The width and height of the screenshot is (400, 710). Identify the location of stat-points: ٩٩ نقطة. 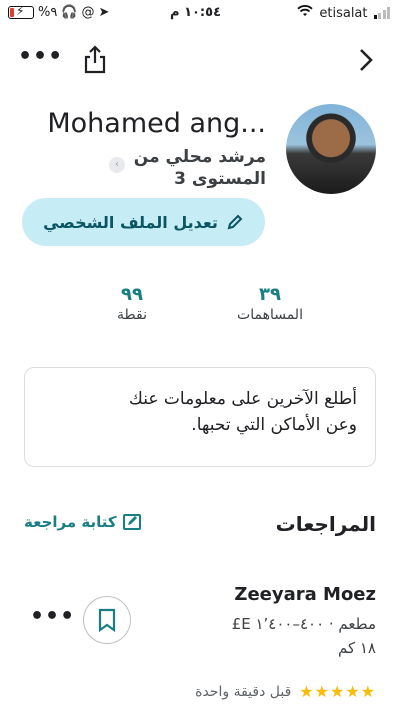
(132, 303).